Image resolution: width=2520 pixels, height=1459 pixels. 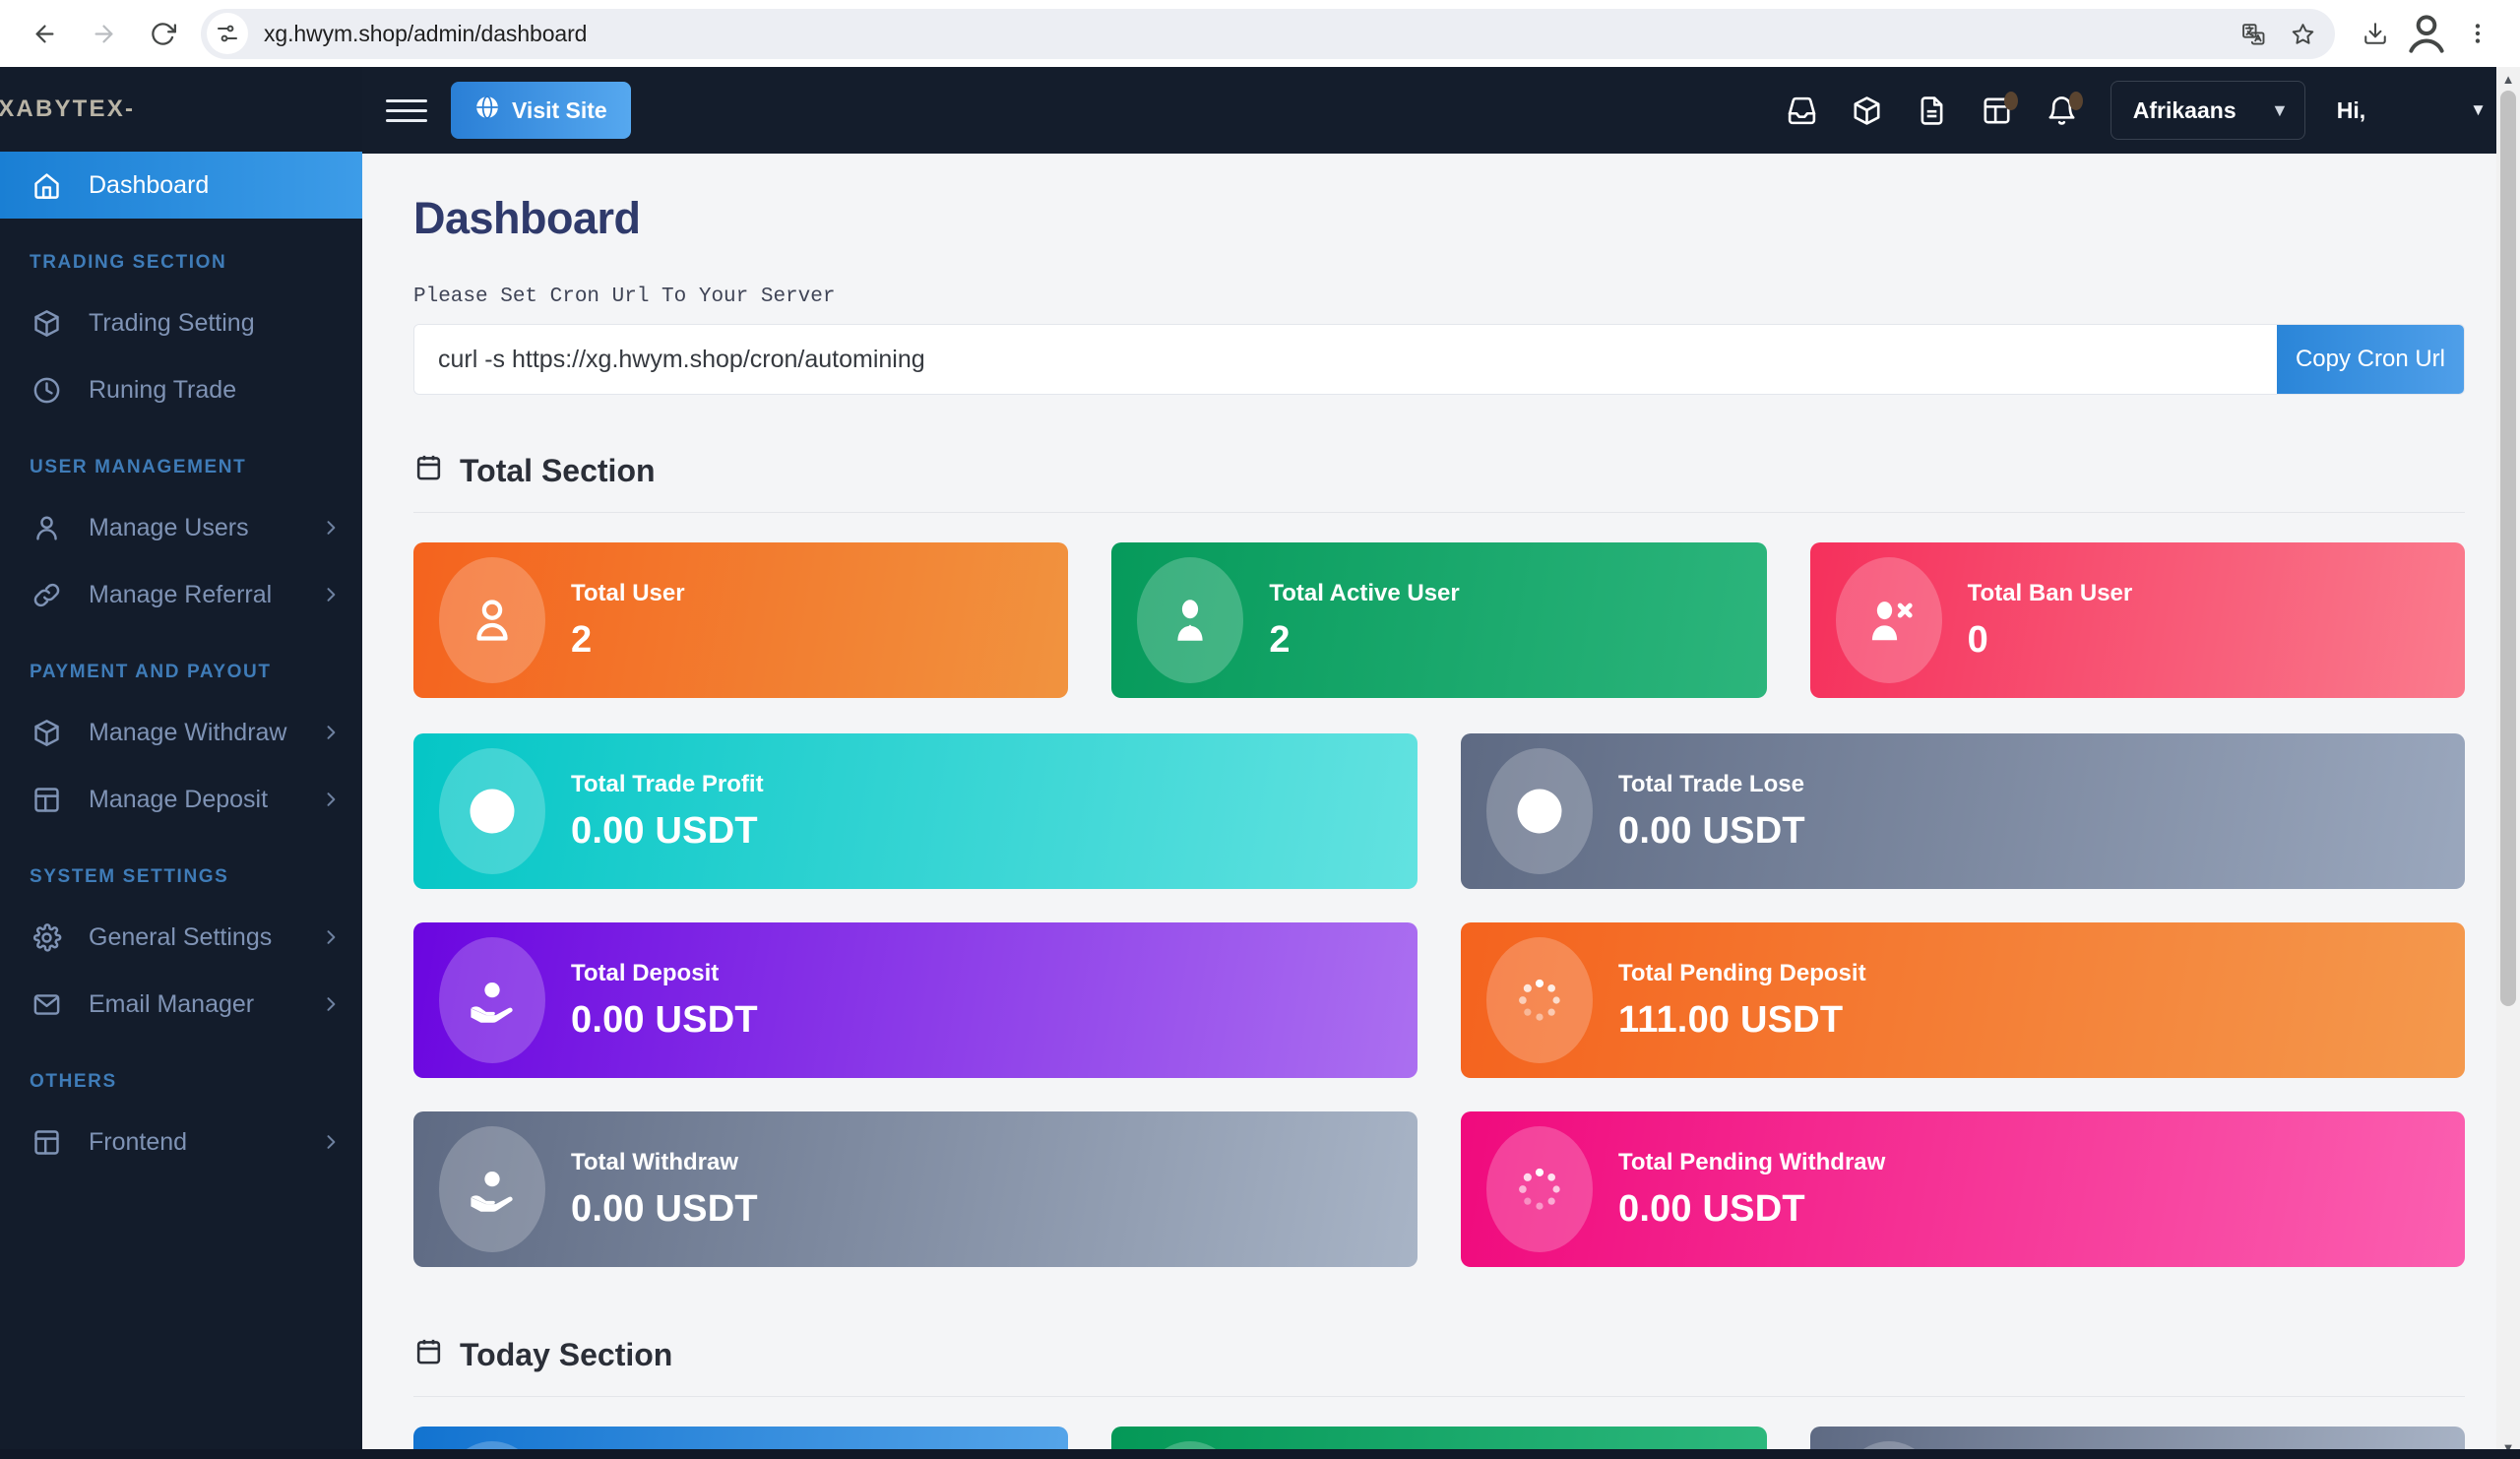 What do you see at coordinates (645, 972) in the screenshot?
I see `stat-card-title: Total Deposit` at bounding box center [645, 972].